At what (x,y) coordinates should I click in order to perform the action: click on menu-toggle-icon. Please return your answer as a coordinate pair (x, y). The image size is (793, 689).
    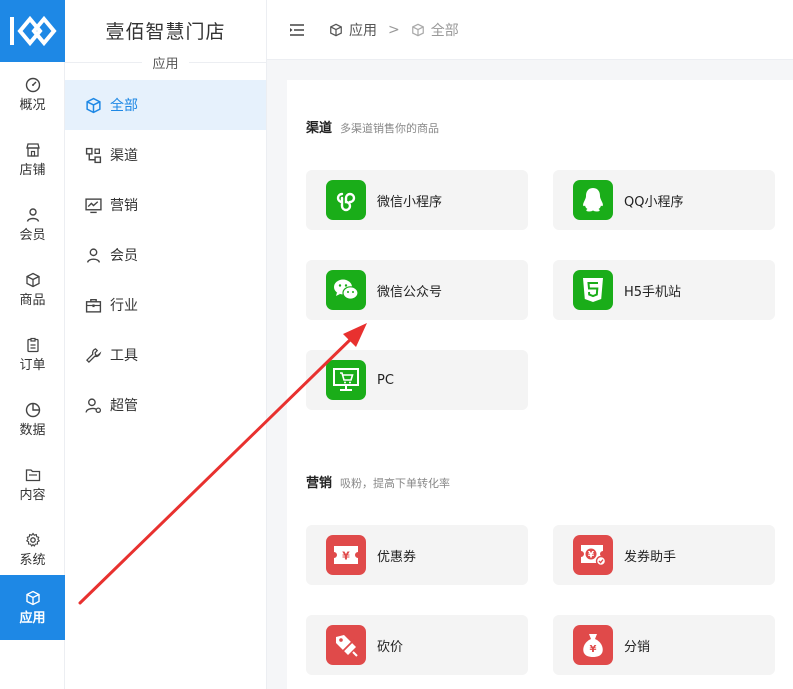
    Looking at the image, I should click on (297, 30).